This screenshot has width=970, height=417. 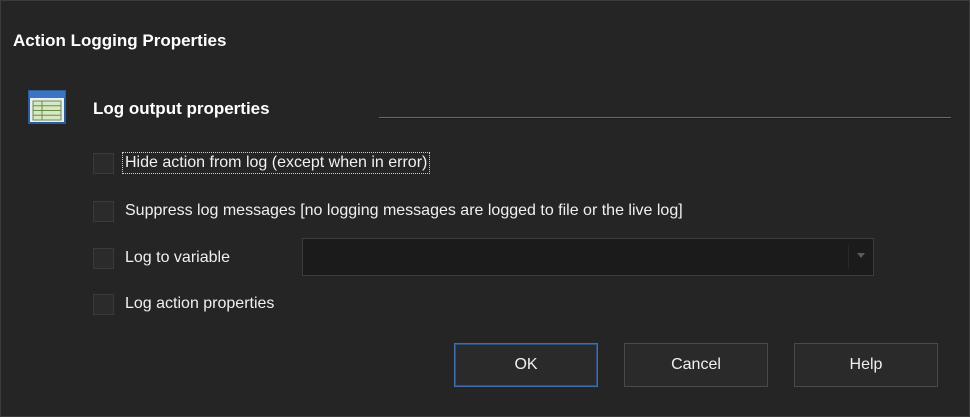 I want to click on variable-select, so click(x=588, y=257).